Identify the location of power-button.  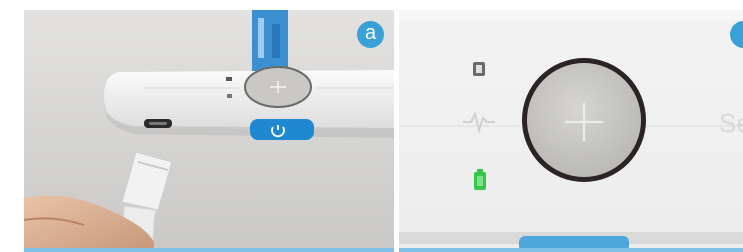
(282, 129).